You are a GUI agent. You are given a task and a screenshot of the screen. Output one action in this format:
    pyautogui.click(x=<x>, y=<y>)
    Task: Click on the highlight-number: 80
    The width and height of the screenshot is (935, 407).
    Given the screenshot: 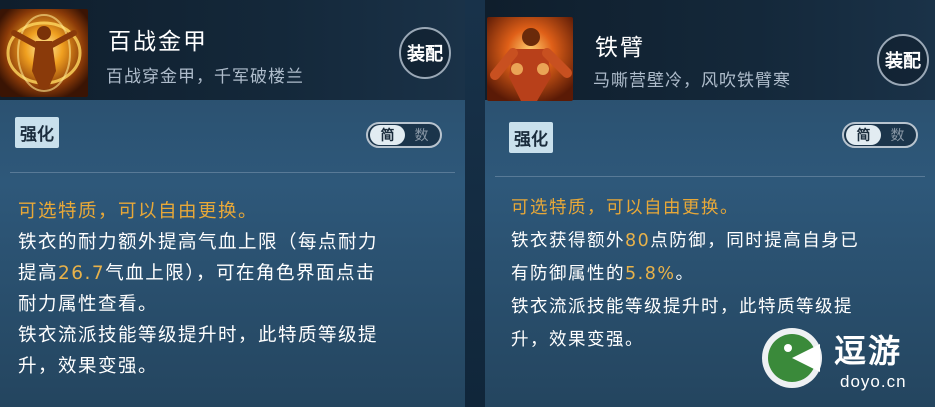 What is the action you would take?
    pyautogui.click(x=638, y=241)
    